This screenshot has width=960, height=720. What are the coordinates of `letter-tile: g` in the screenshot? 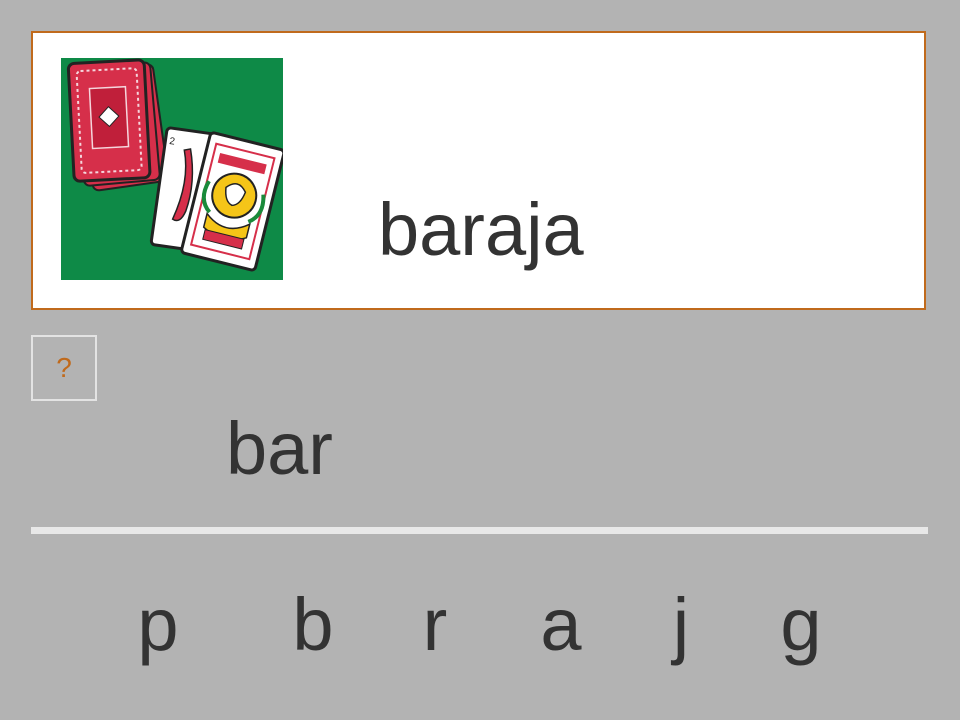 It's located at (801, 625).